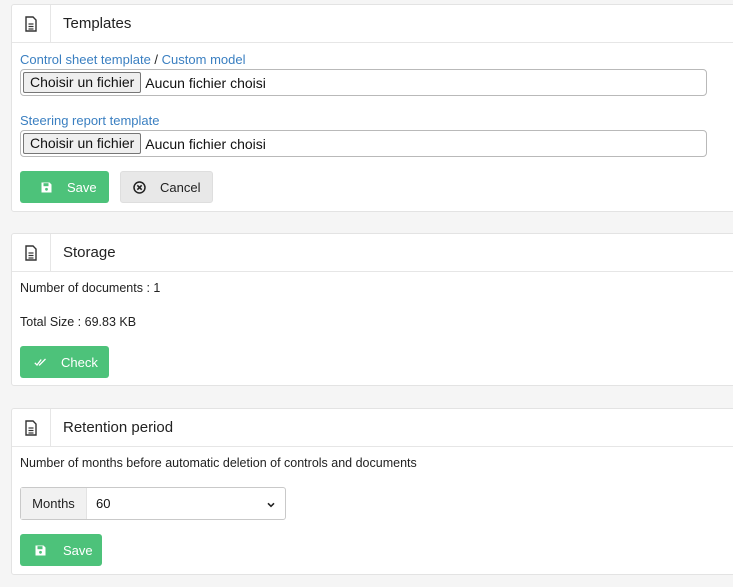 This screenshot has height=587, width=733. Describe the element at coordinates (372, 253) in the screenshot. I see `storage-header: Storage` at that location.